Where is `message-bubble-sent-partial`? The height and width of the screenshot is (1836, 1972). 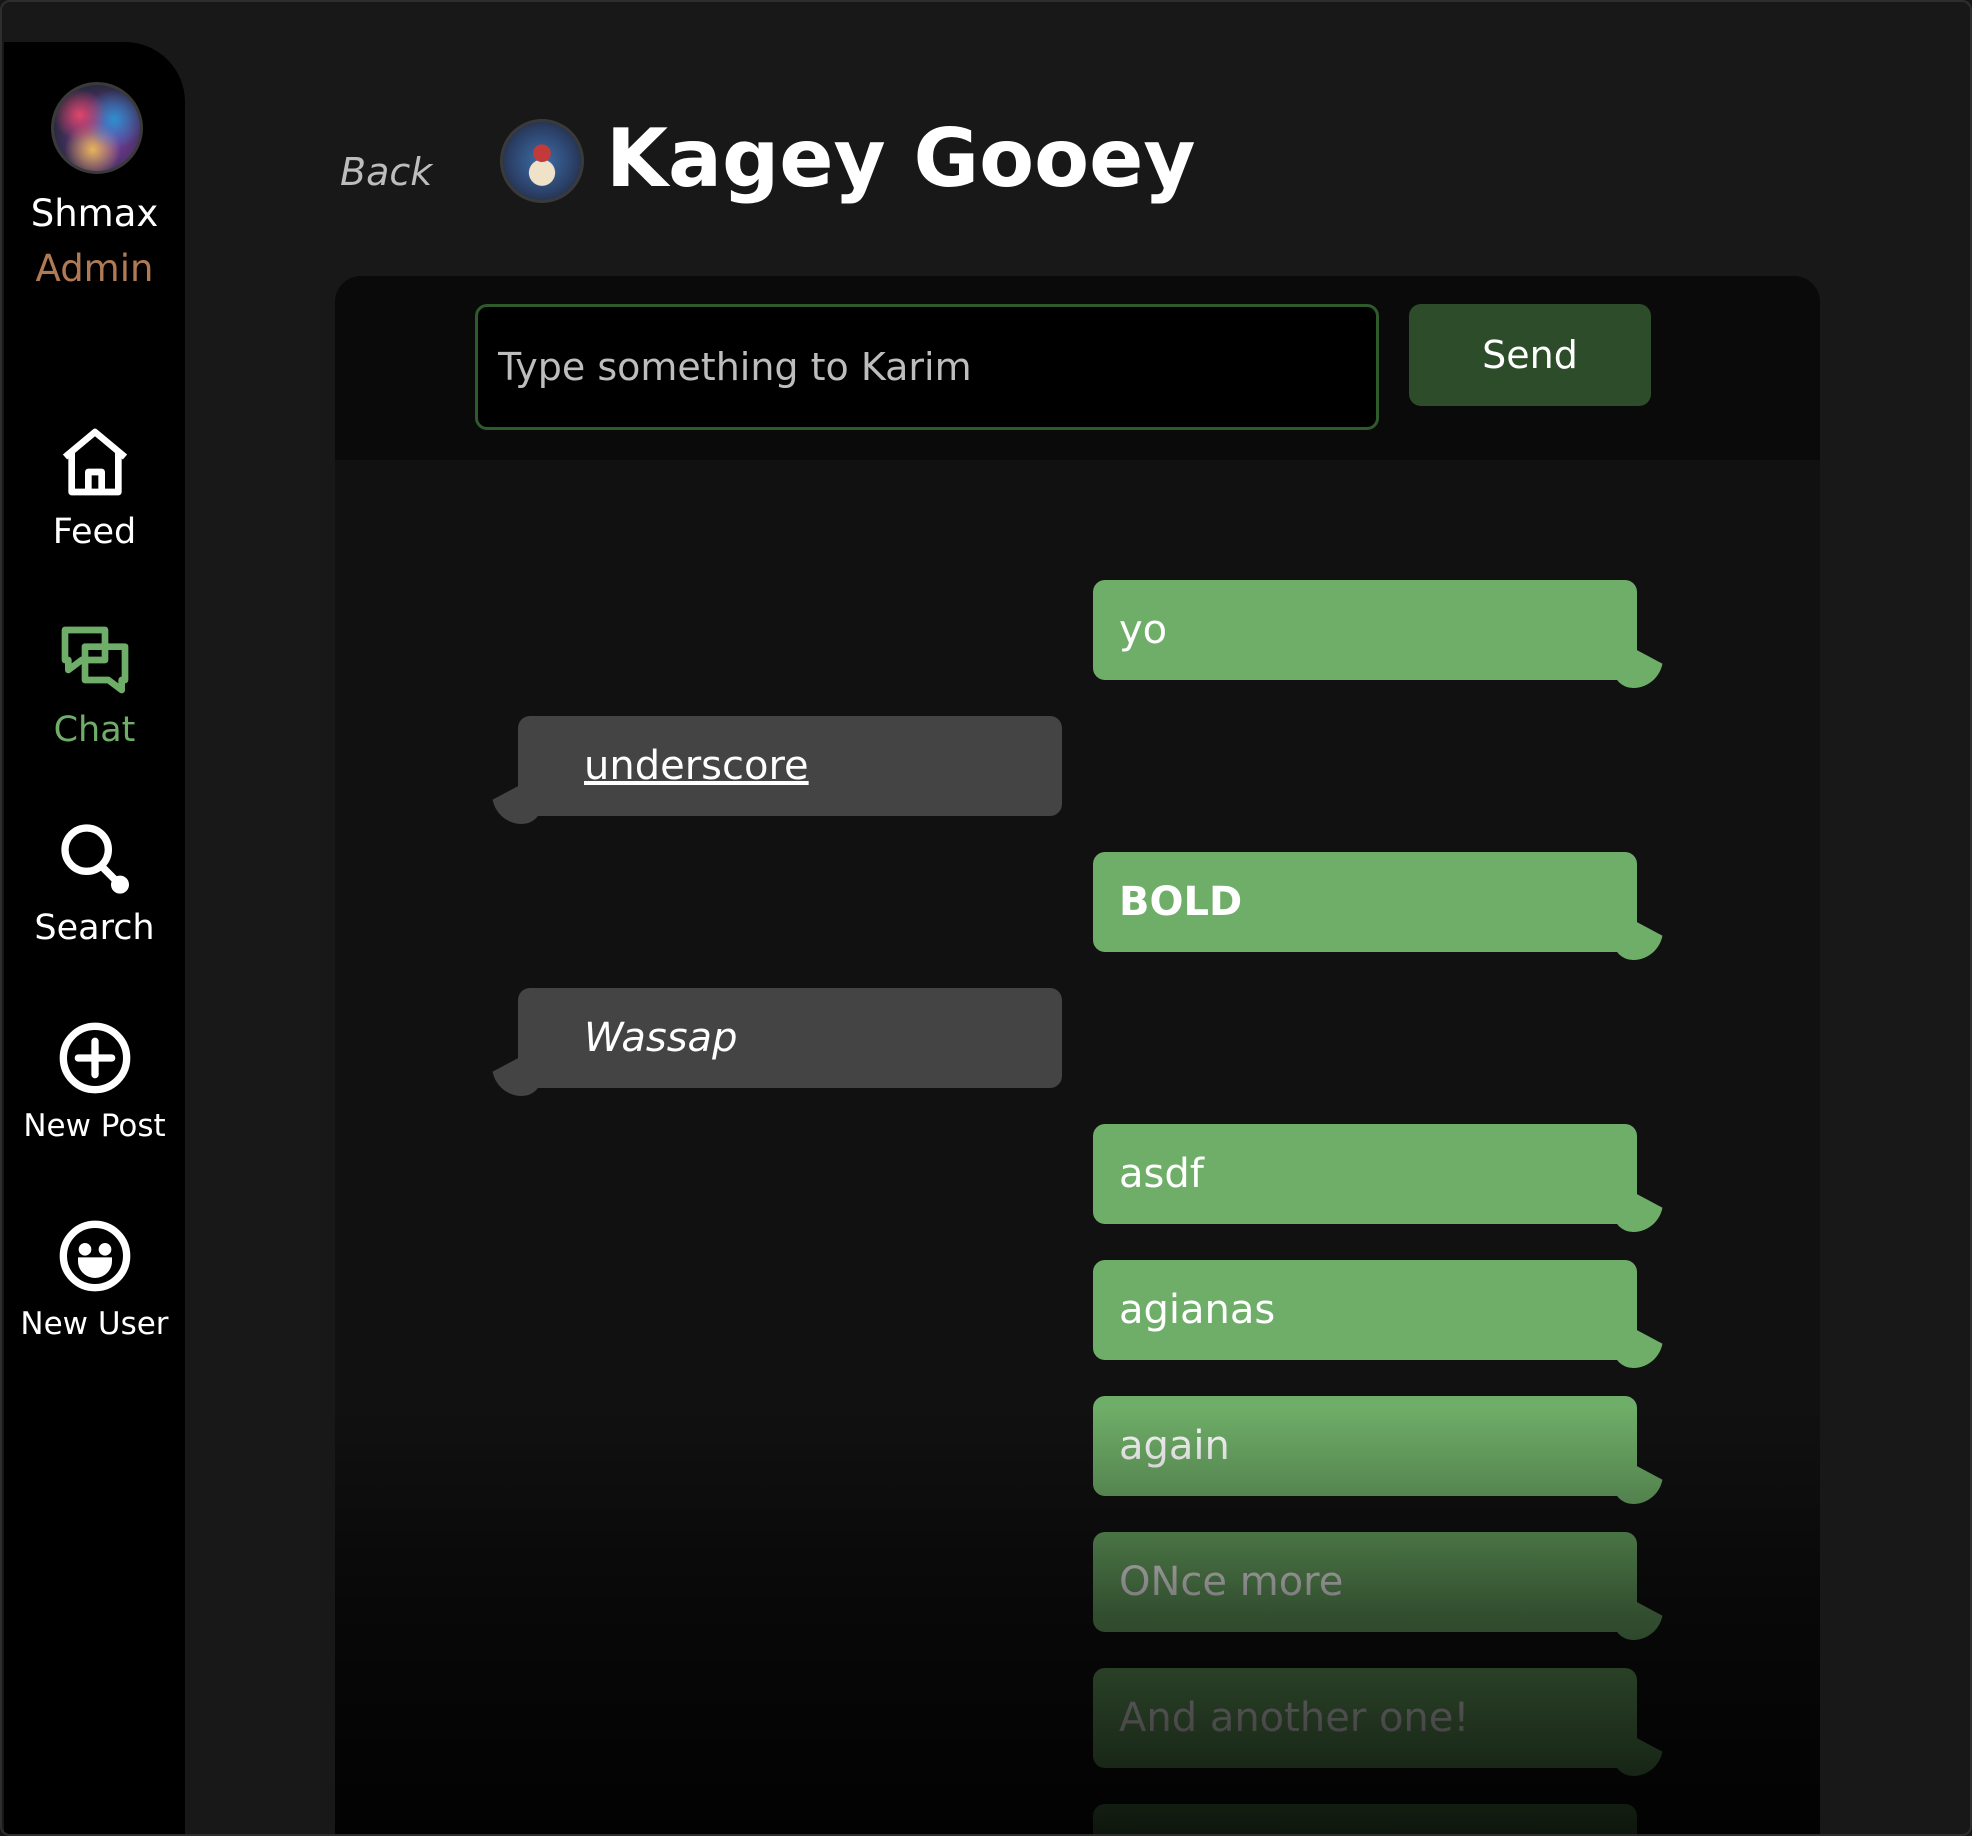
message-bubble-sent-partial is located at coordinates (1365, 1819).